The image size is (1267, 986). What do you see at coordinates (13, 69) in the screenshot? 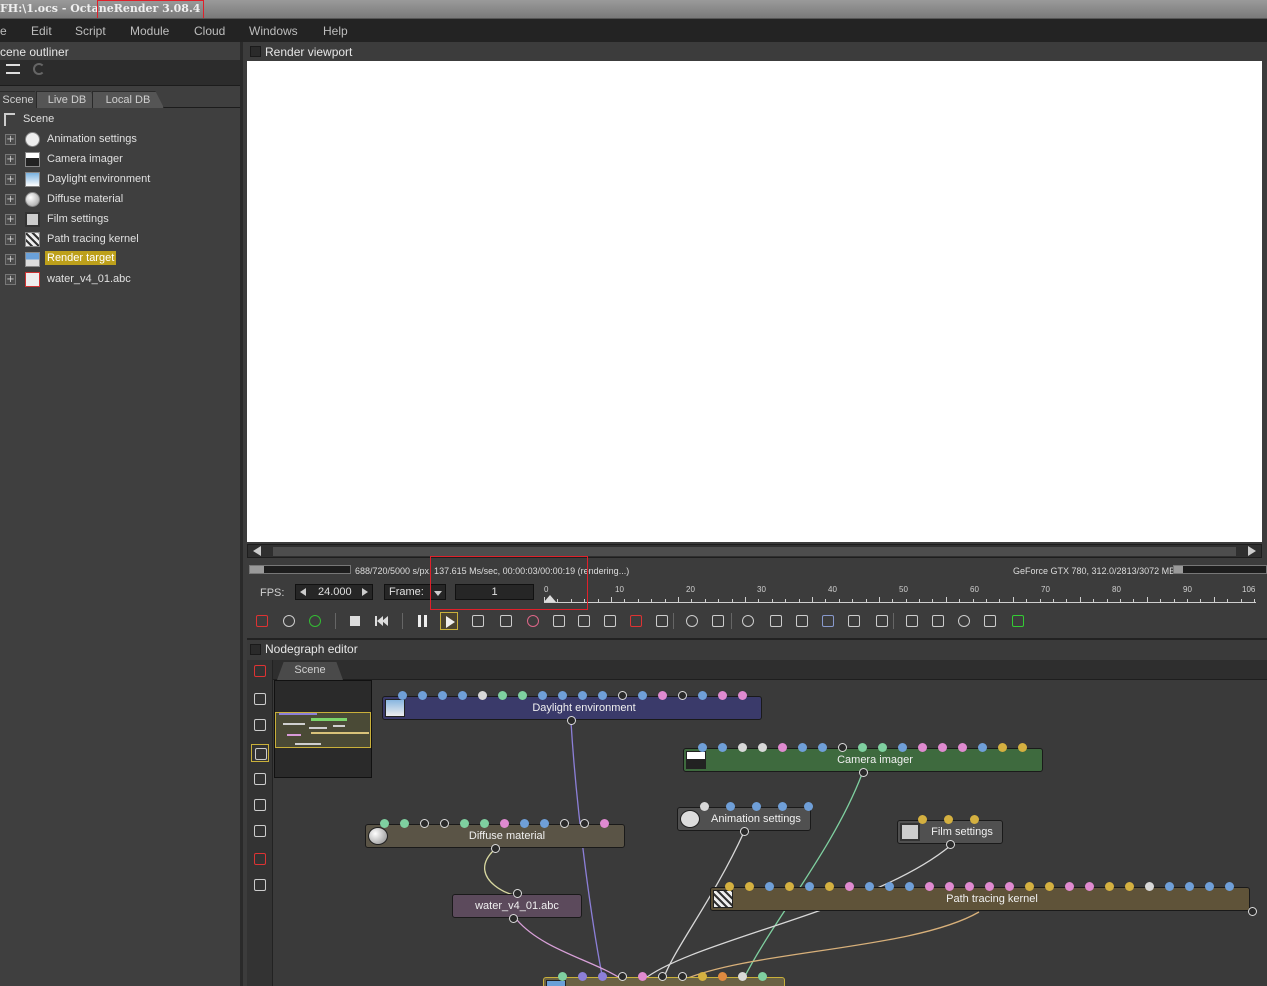
I see `collapse-all-icon` at bounding box center [13, 69].